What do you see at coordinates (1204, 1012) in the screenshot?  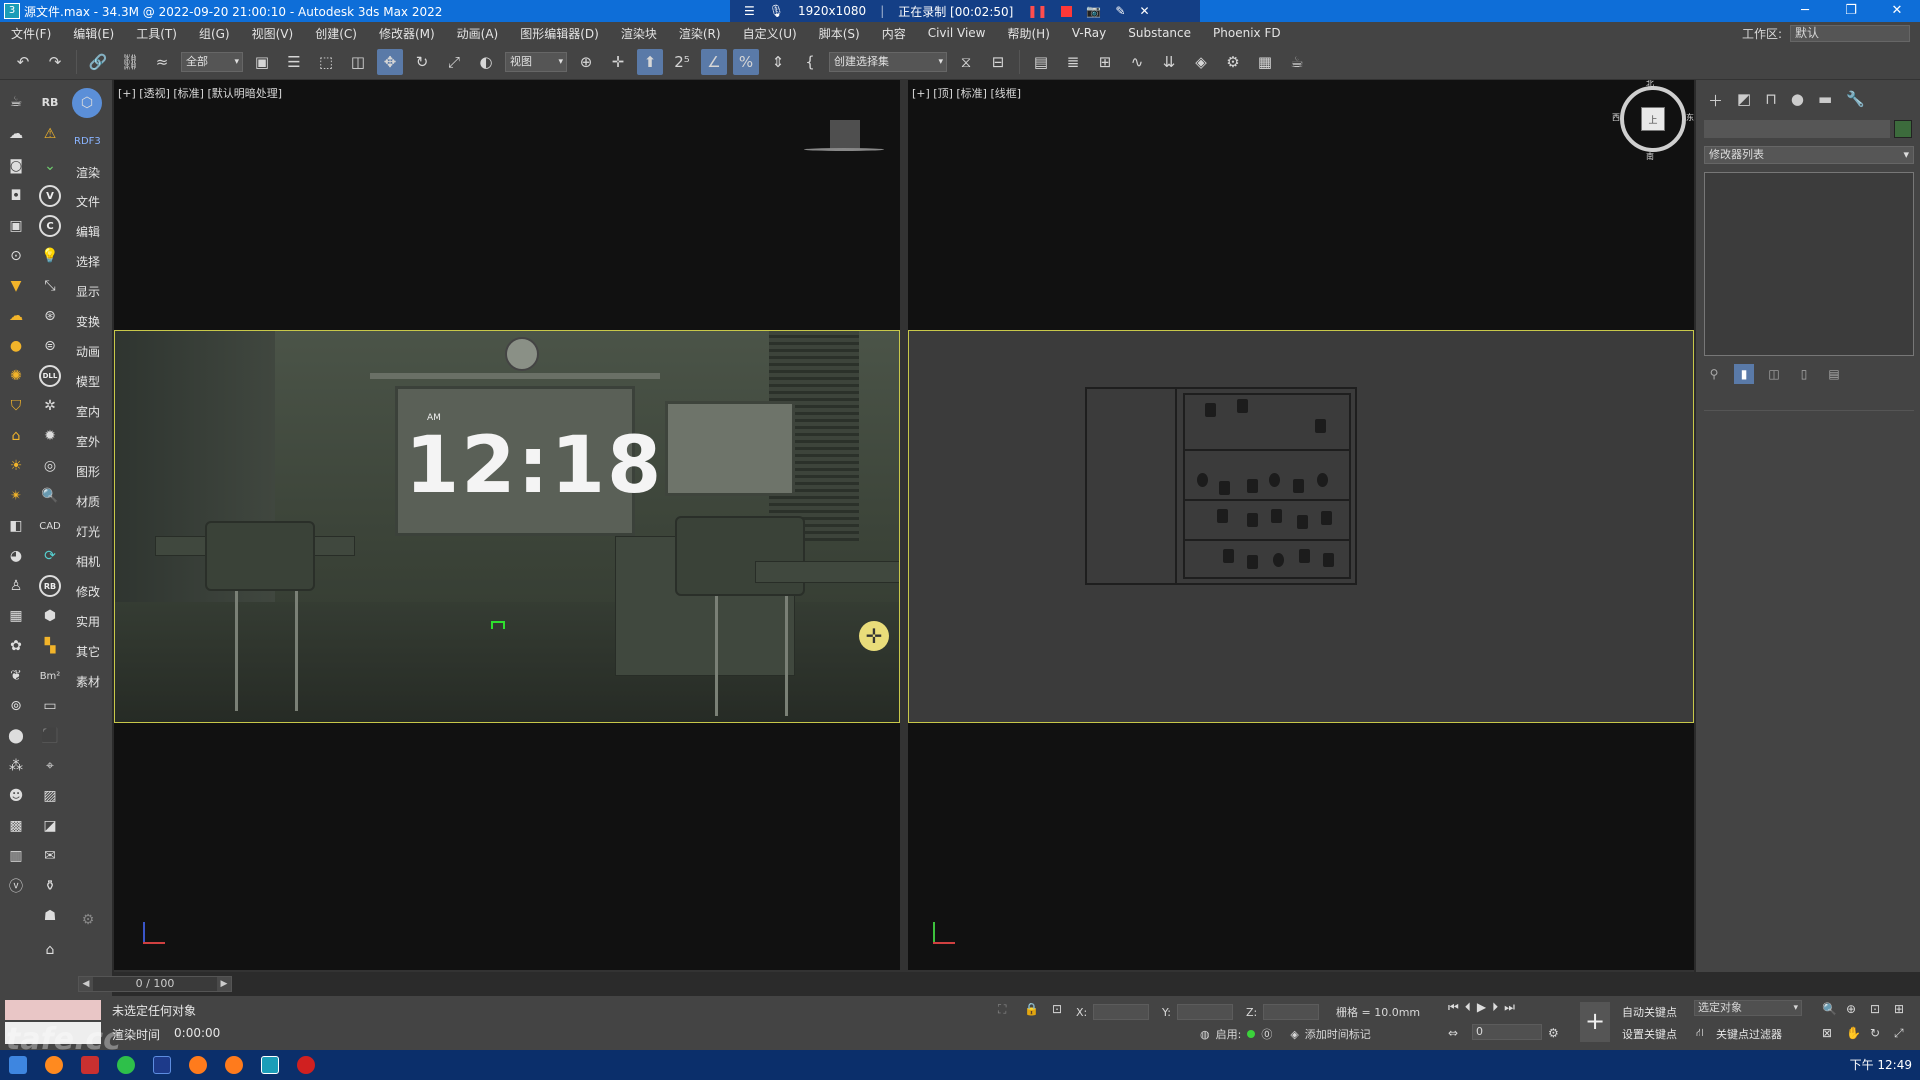 I see `y-field` at bounding box center [1204, 1012].